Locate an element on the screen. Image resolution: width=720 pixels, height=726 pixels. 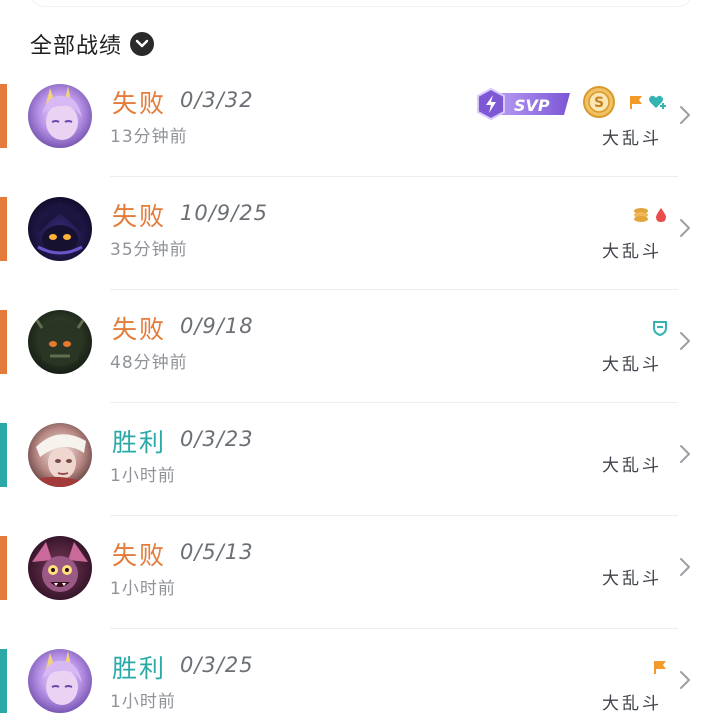
kda: 0/3/25 is located at coordinates (217, 665).